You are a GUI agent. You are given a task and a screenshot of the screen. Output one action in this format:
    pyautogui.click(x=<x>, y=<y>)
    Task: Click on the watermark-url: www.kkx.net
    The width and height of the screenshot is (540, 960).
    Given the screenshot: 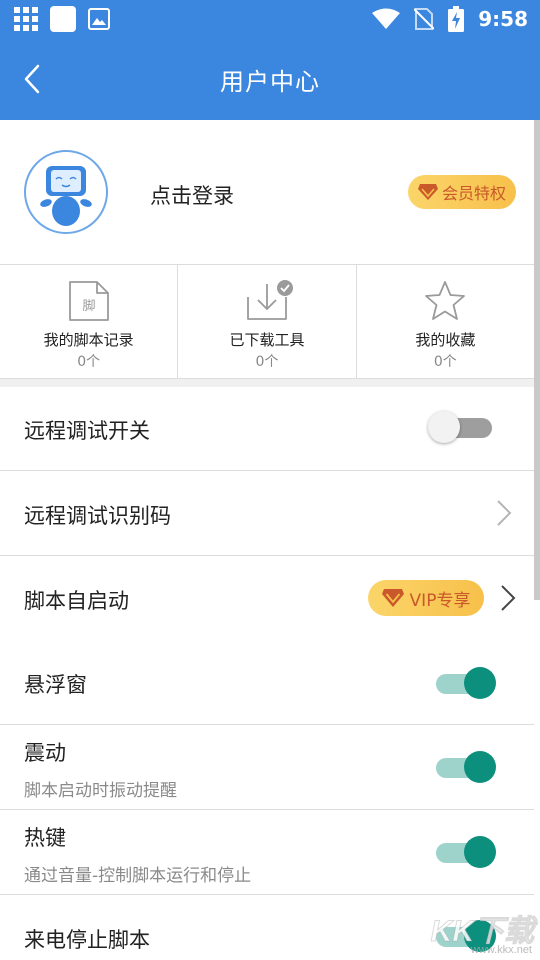 What is the action you would take?
    pyautogui.click(x=501, y=950)
    